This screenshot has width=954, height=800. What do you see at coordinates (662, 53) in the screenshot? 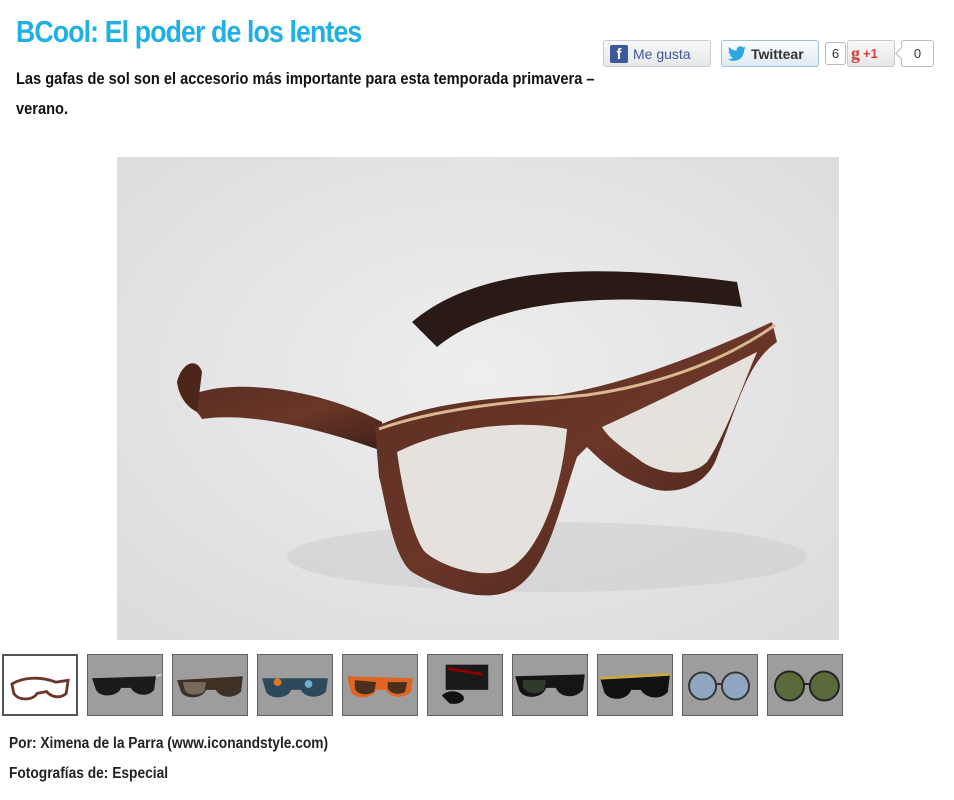
I see `facebook-like-label: Me gusta` at bounding box center [662, 53].